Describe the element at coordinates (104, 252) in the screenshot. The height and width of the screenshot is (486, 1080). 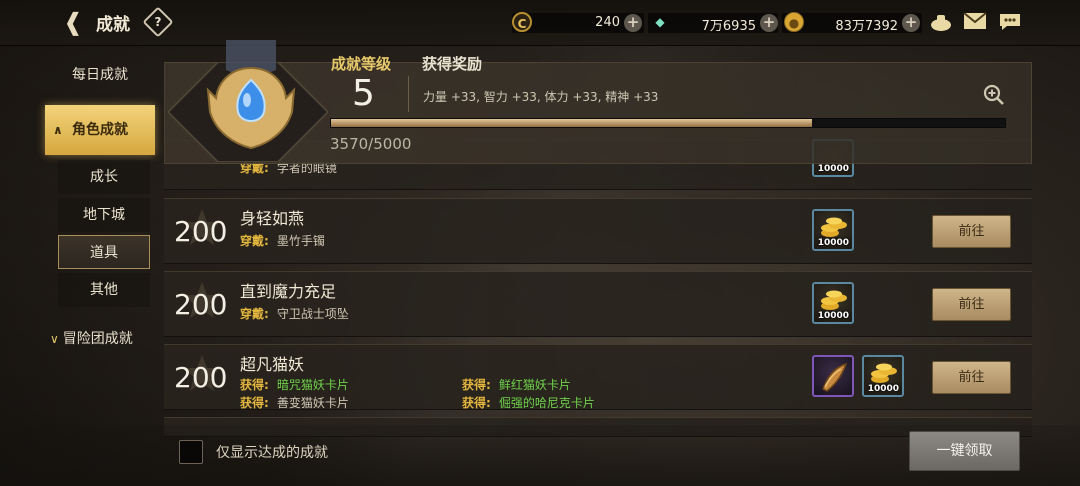
I see `sidebar-sub-items: 道具` at that location.